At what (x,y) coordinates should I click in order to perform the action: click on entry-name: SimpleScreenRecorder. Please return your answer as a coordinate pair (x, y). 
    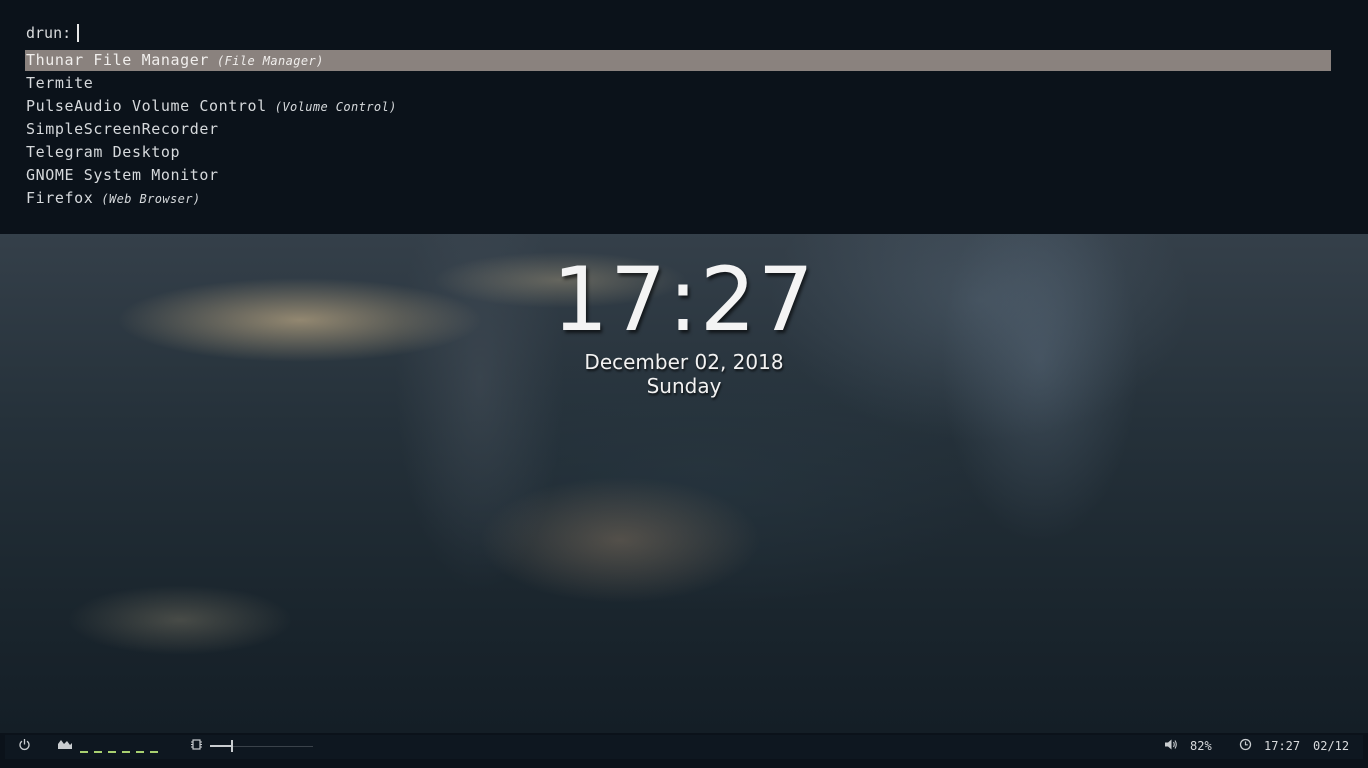
    Looking at the image, I should click on (122, 129).